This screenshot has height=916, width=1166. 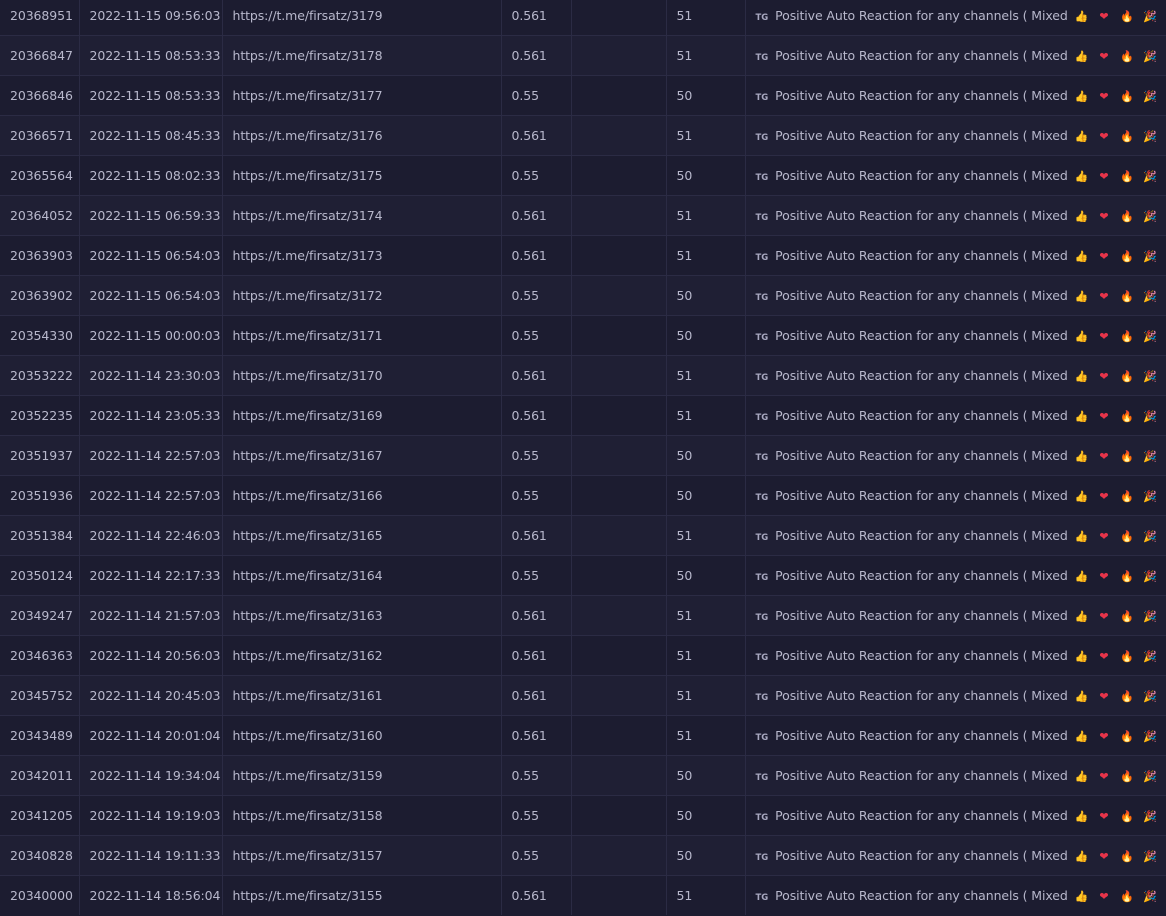 I want to click on order-link: https://t.me/firsatz/3160, so click(x=362, y=735).